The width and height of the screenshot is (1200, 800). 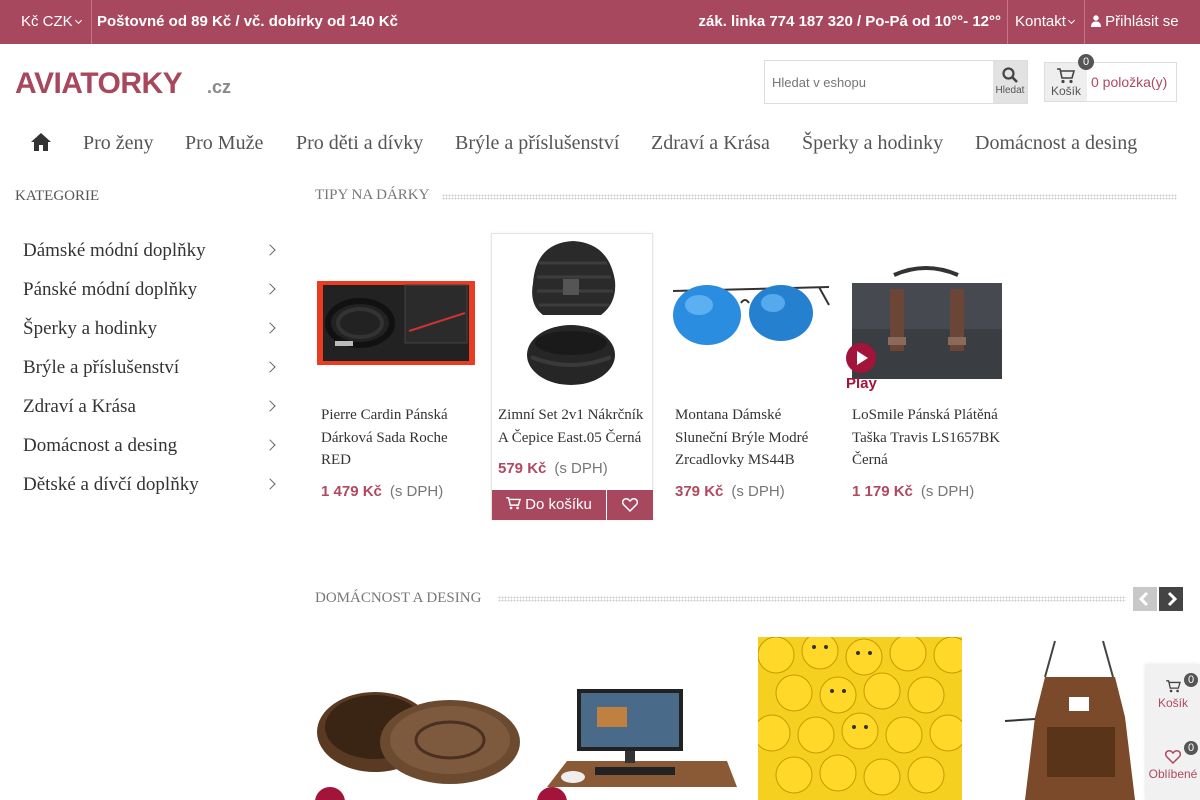 I want to click on currency-label: Kč CZK, so click(x=47, y=21).